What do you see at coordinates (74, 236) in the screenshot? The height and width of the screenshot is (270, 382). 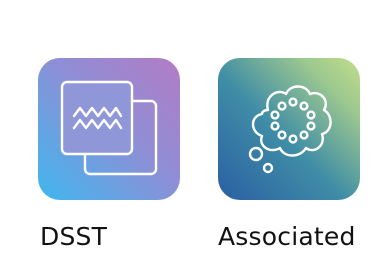 I see `dsst-app-label: DSST` at bounding box center [74, 236].